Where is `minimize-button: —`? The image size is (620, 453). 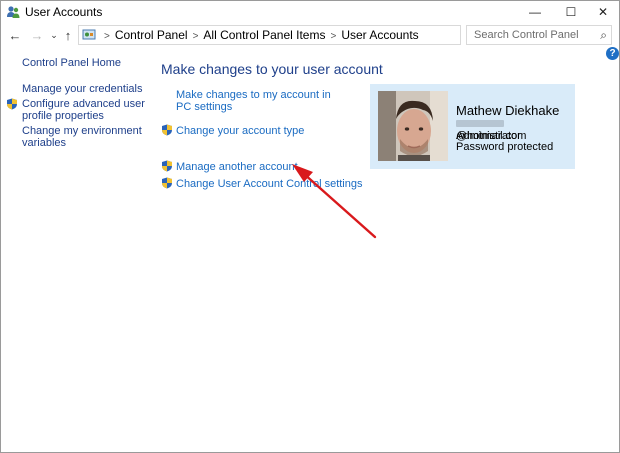
minimize-button: — is located at coordinates (535, 12).